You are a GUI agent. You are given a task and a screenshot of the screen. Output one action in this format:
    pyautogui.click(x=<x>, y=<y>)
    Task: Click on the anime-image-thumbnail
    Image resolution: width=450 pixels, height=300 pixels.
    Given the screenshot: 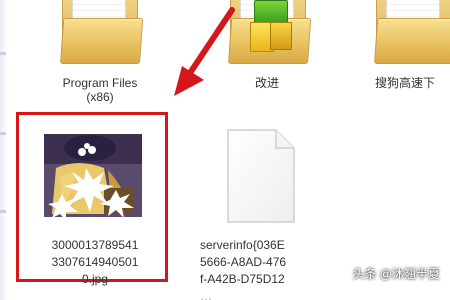 What is the action you would take?
    pyautogui.click(x=93, y=175)
    